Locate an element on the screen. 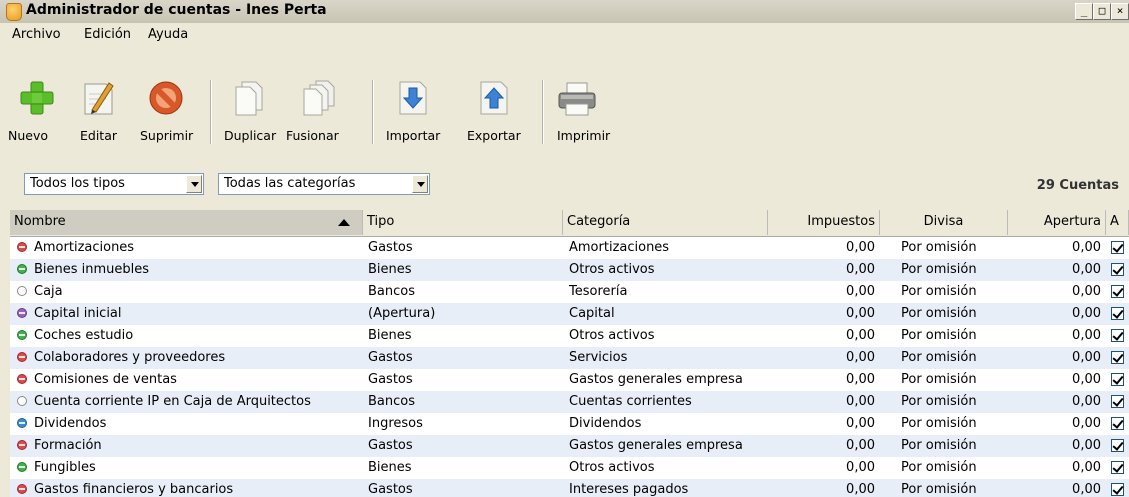  cell-categoria: Cuentas corrientes is located at coordinates (630, 401).